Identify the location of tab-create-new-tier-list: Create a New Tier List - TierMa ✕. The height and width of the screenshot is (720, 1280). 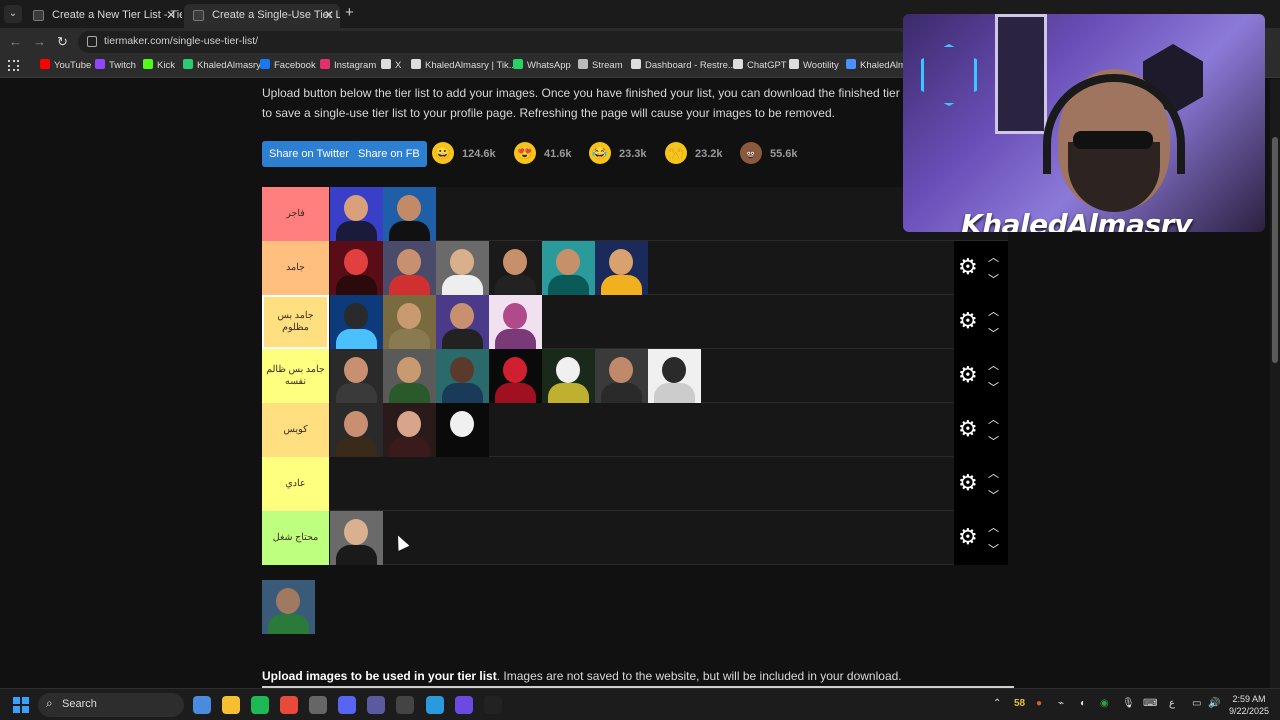
(103, 16).